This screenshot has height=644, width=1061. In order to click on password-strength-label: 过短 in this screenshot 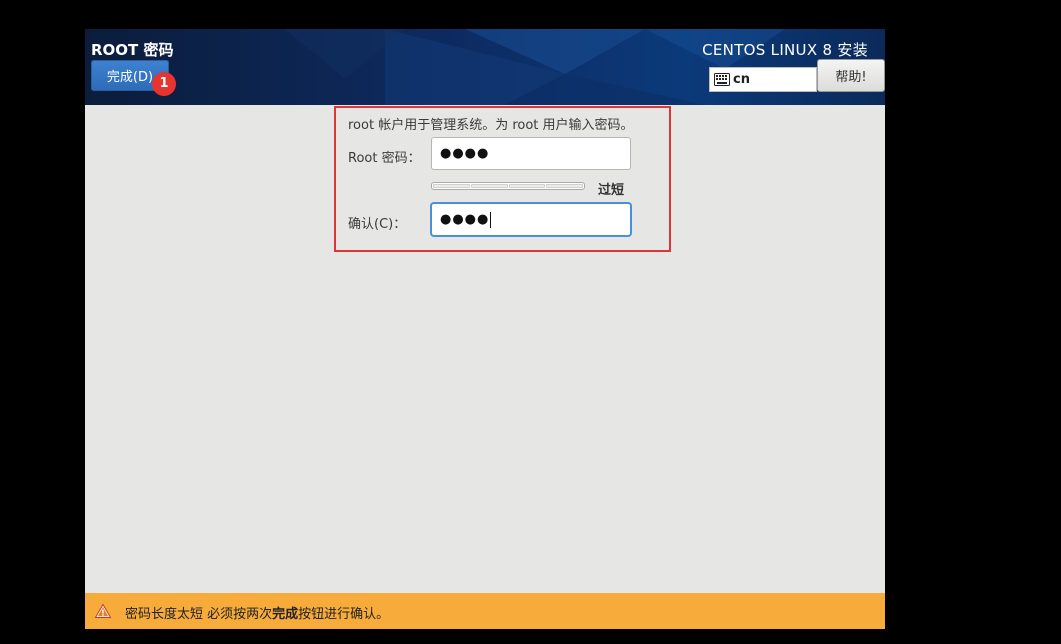, I will do `click(611, 190)`.